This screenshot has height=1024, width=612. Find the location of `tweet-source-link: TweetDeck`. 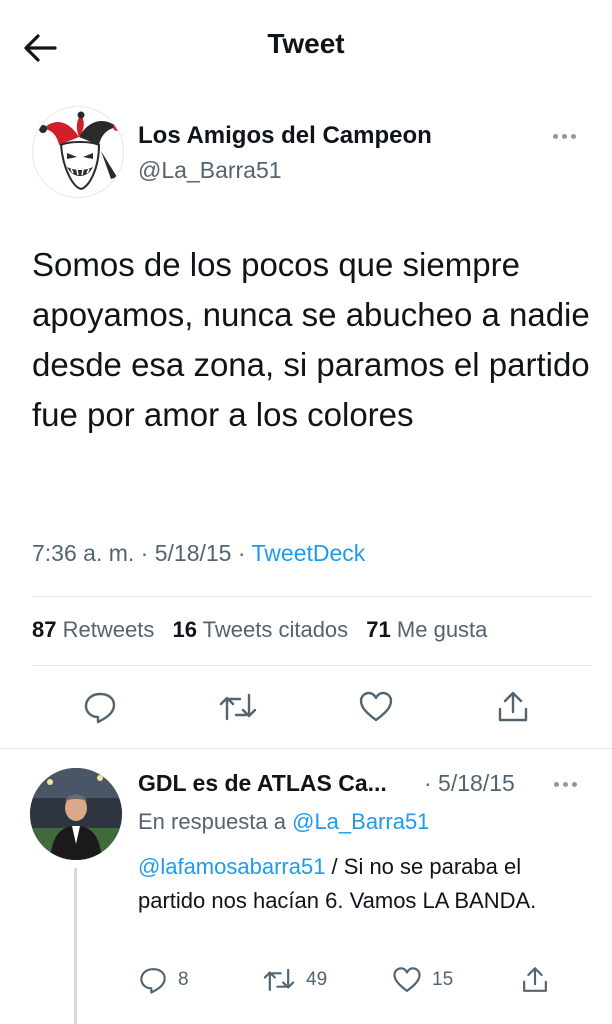

tweet-source-link: TweetDeck is located at coordinates (309, 553).